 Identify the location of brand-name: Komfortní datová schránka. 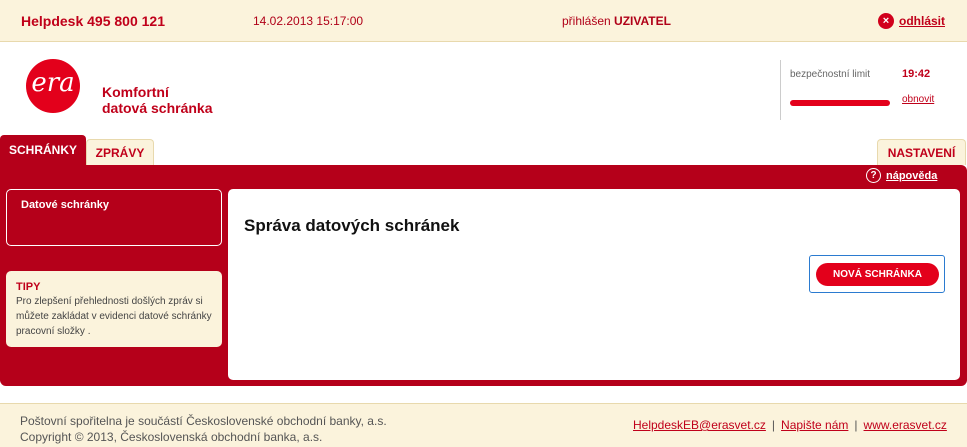
(157, 100).